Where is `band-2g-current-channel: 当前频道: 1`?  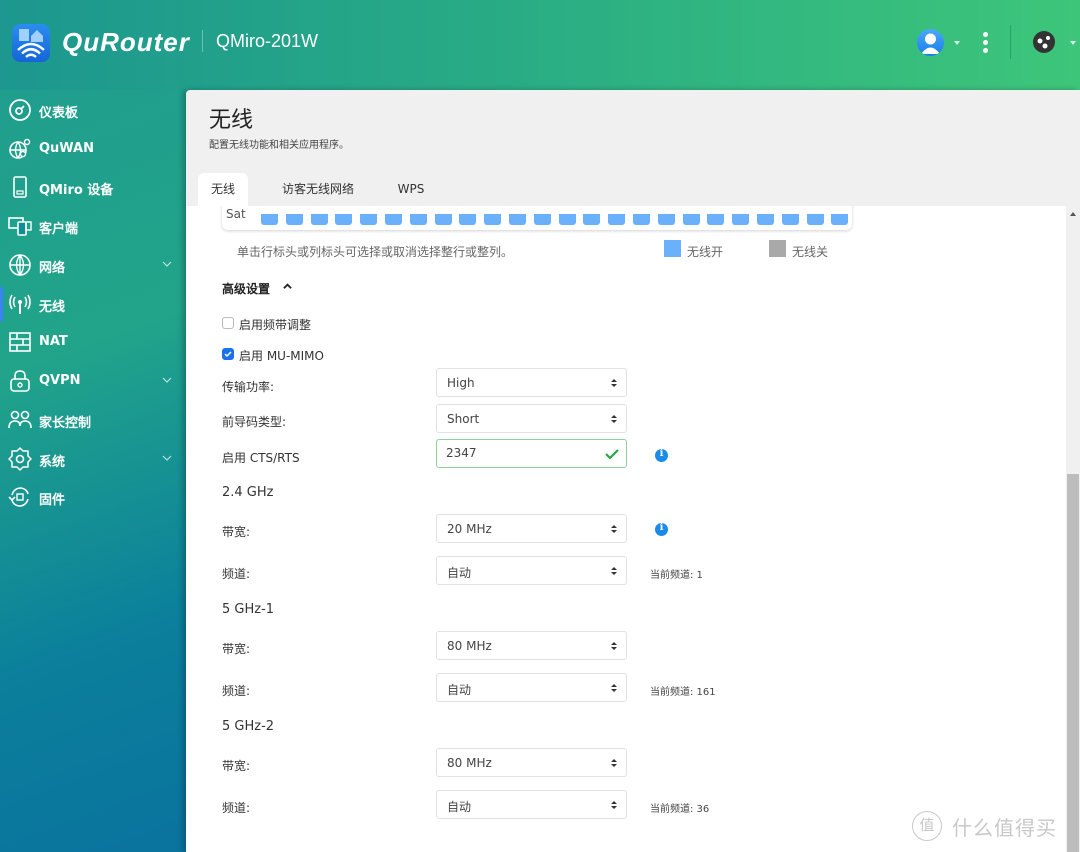
band-2g-current-channel: 当前频道: 1 is located at coordinates (676, 575).